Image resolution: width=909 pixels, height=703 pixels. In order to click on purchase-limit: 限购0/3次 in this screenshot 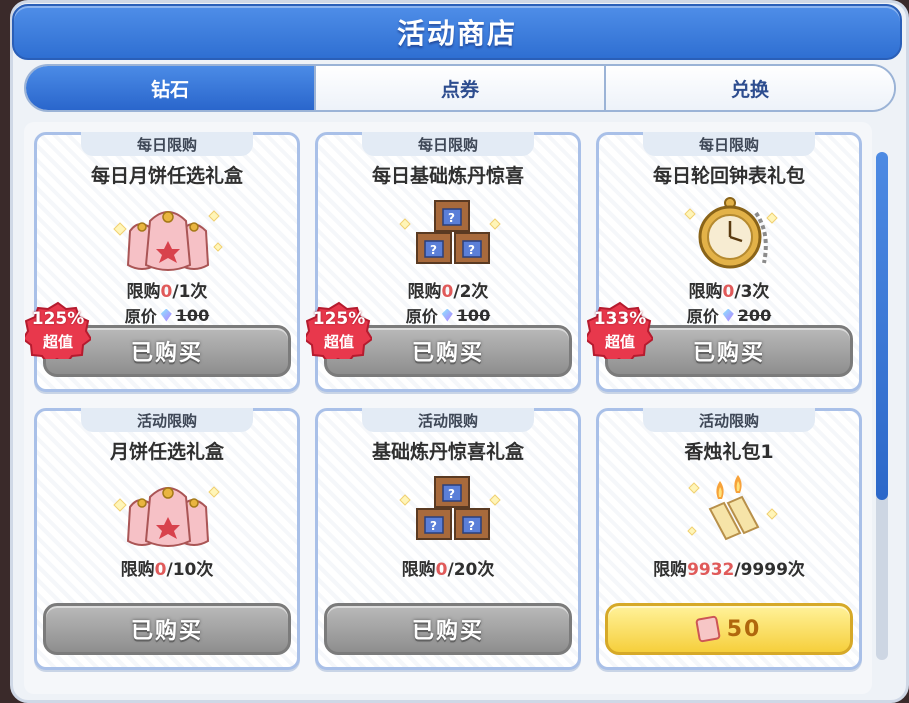, I will do `click(729, 289)`.